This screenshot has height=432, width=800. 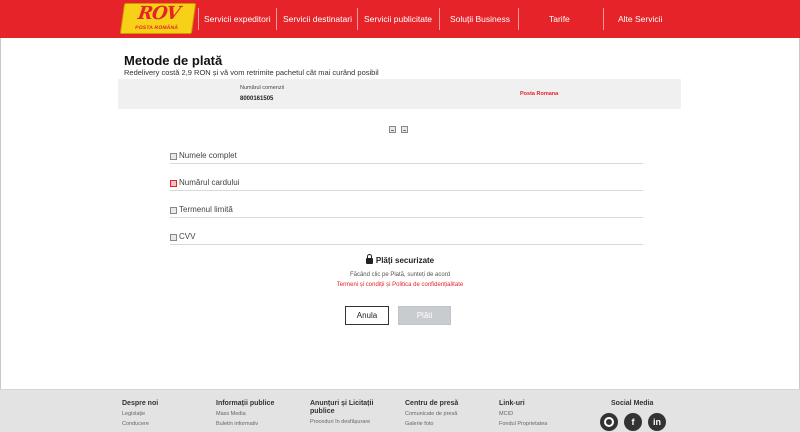 What do you see at coordinates (158, 13) in the screenshot?
I see `logo-mark: ROV` at bounding box center [158, 13].